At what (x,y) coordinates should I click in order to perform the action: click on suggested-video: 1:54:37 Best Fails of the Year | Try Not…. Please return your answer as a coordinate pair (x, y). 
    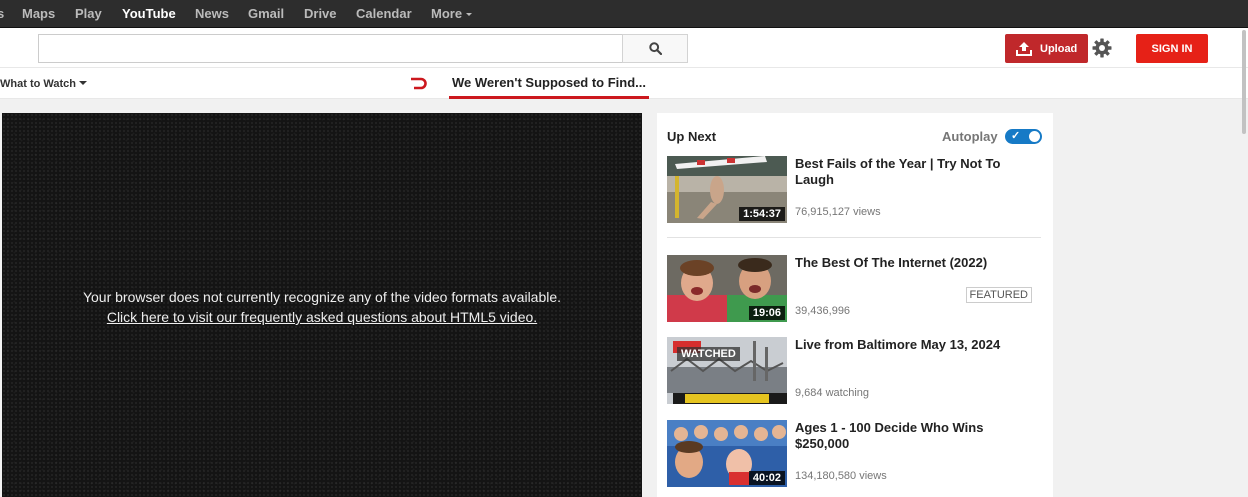
    Looking at the image, I should click on (855, 190).